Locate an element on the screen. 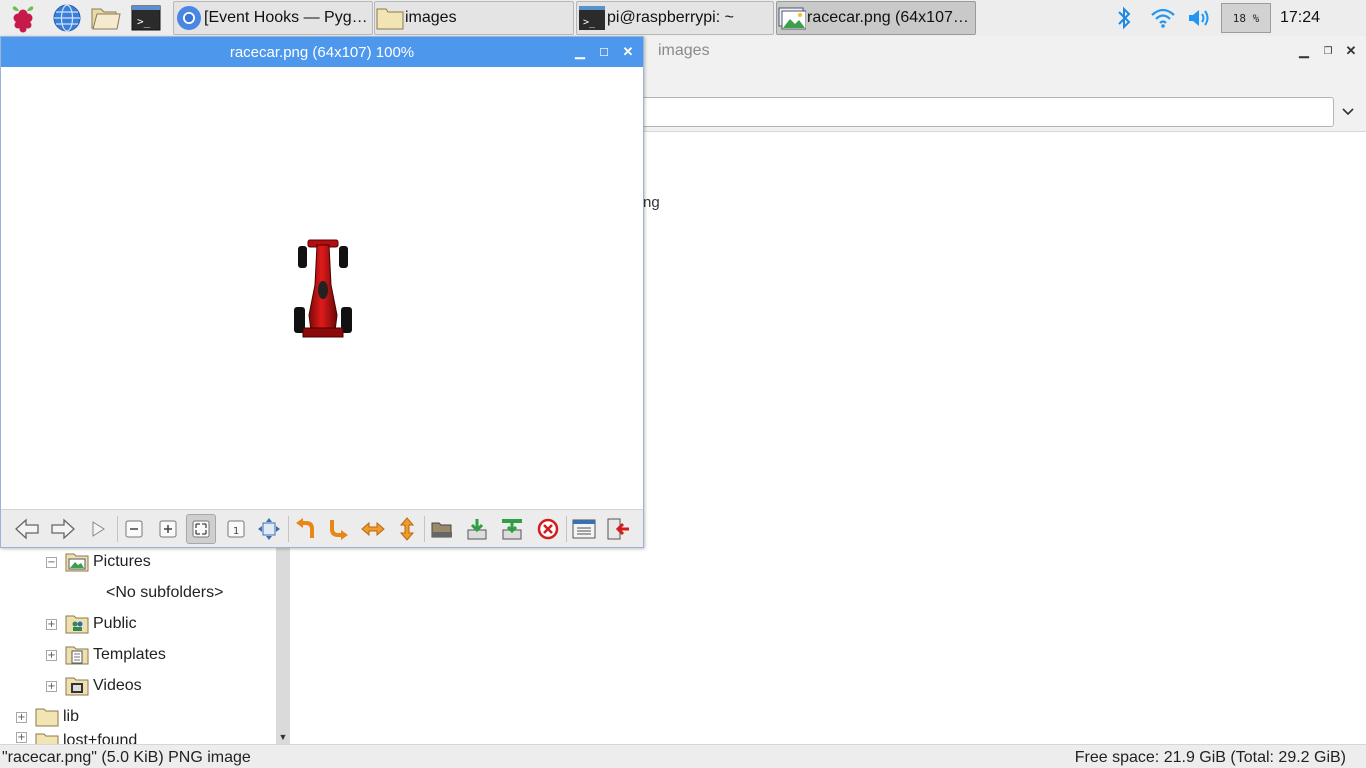 This screenshot has height=768, width=1366. previous-button is located at coordinates (27, 529).